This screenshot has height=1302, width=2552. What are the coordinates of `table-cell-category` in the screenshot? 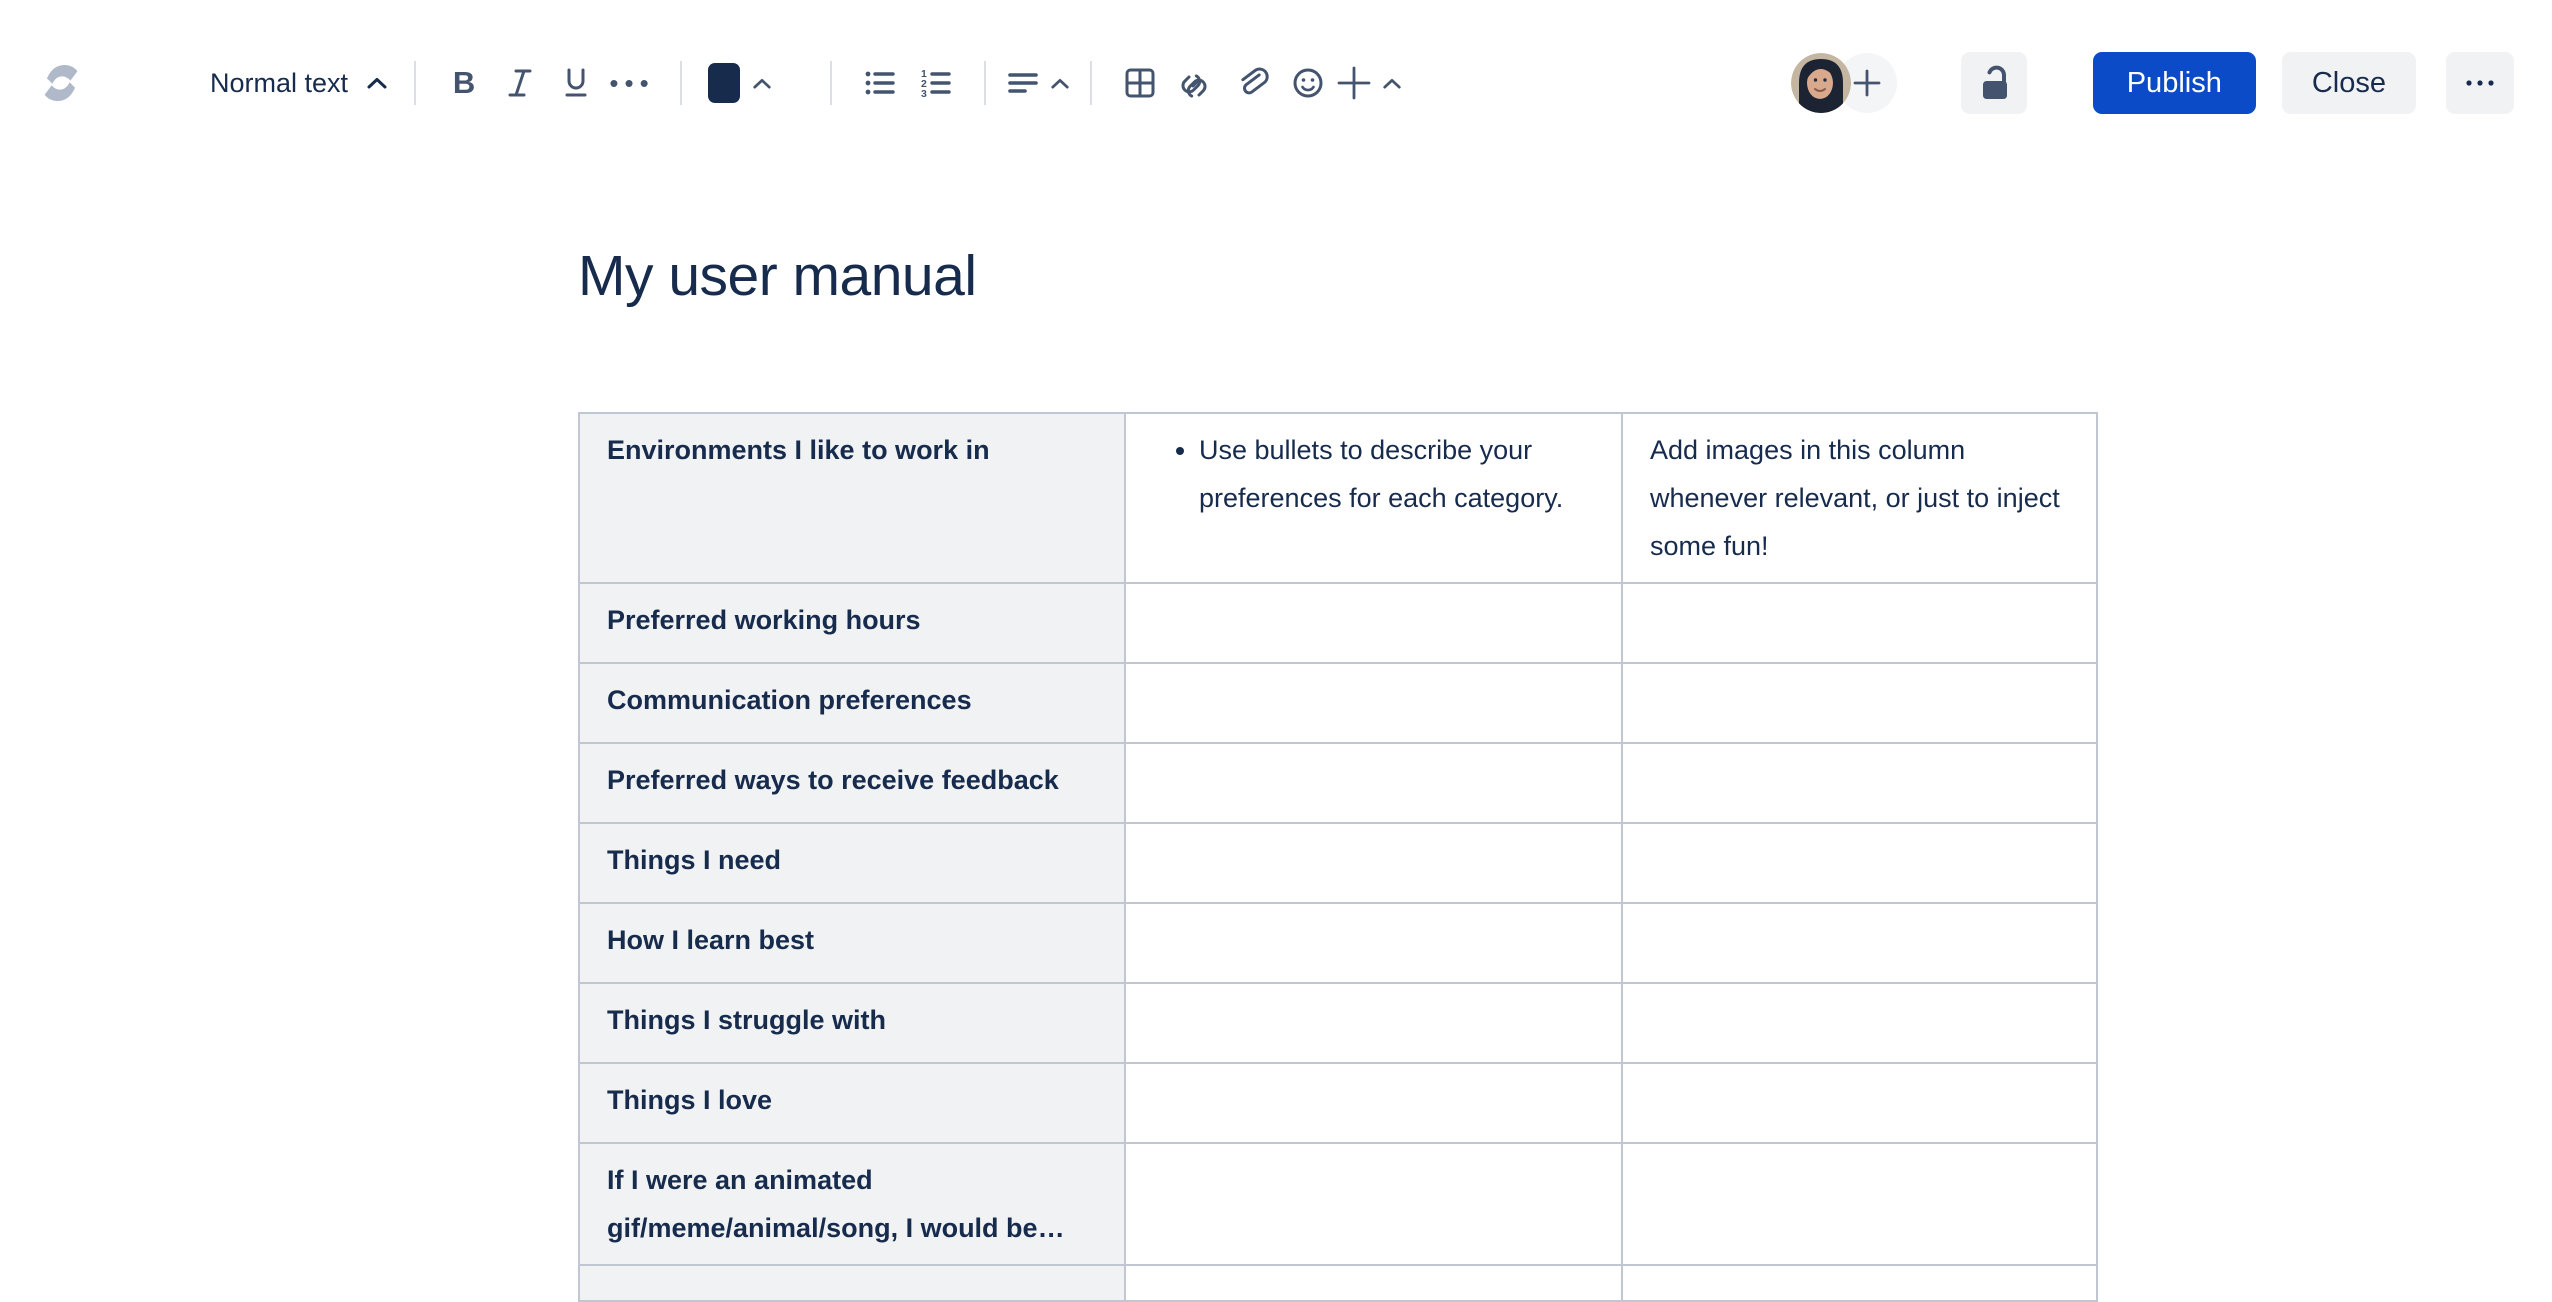 It's located at (852, 1283).